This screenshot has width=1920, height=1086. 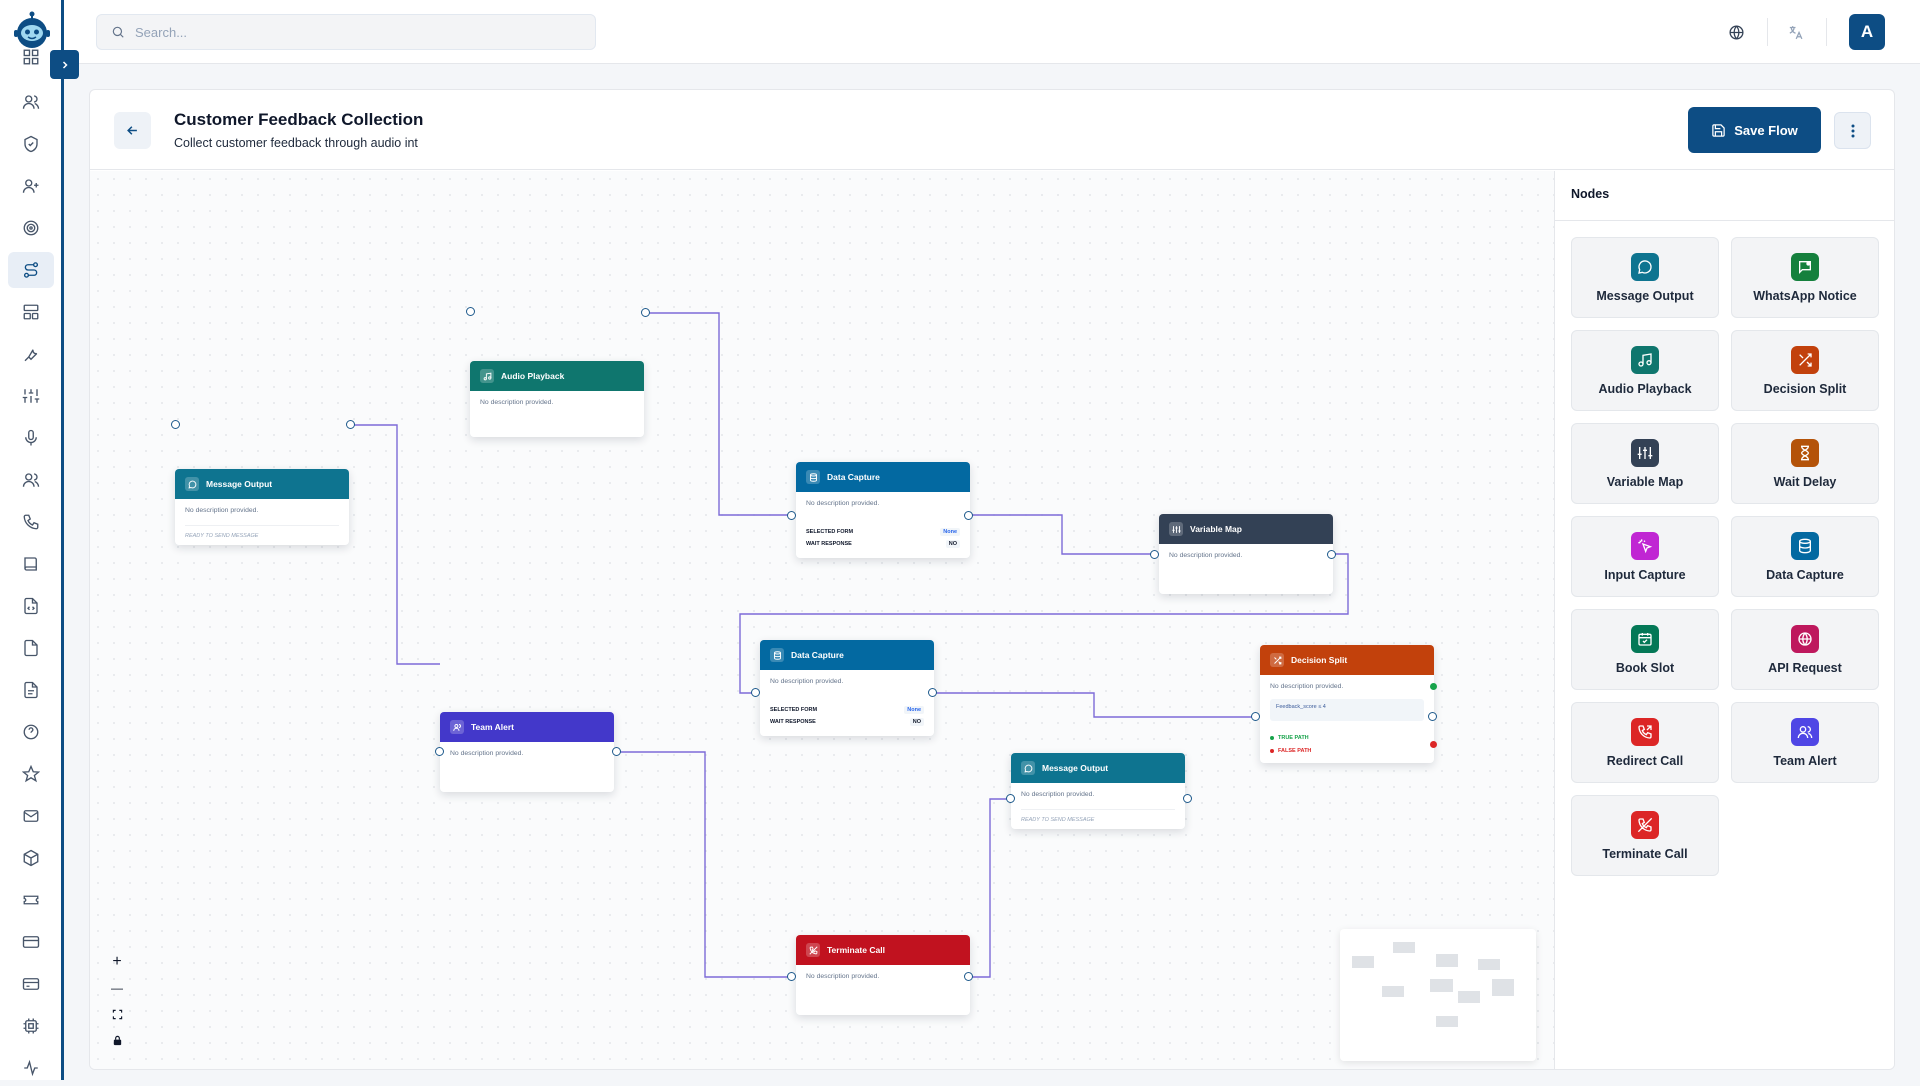 What do you see at coordinates (1645, 853) in the screenshot?
I see `palette-label: Terminate Call` at bounding box center [1645, 853].